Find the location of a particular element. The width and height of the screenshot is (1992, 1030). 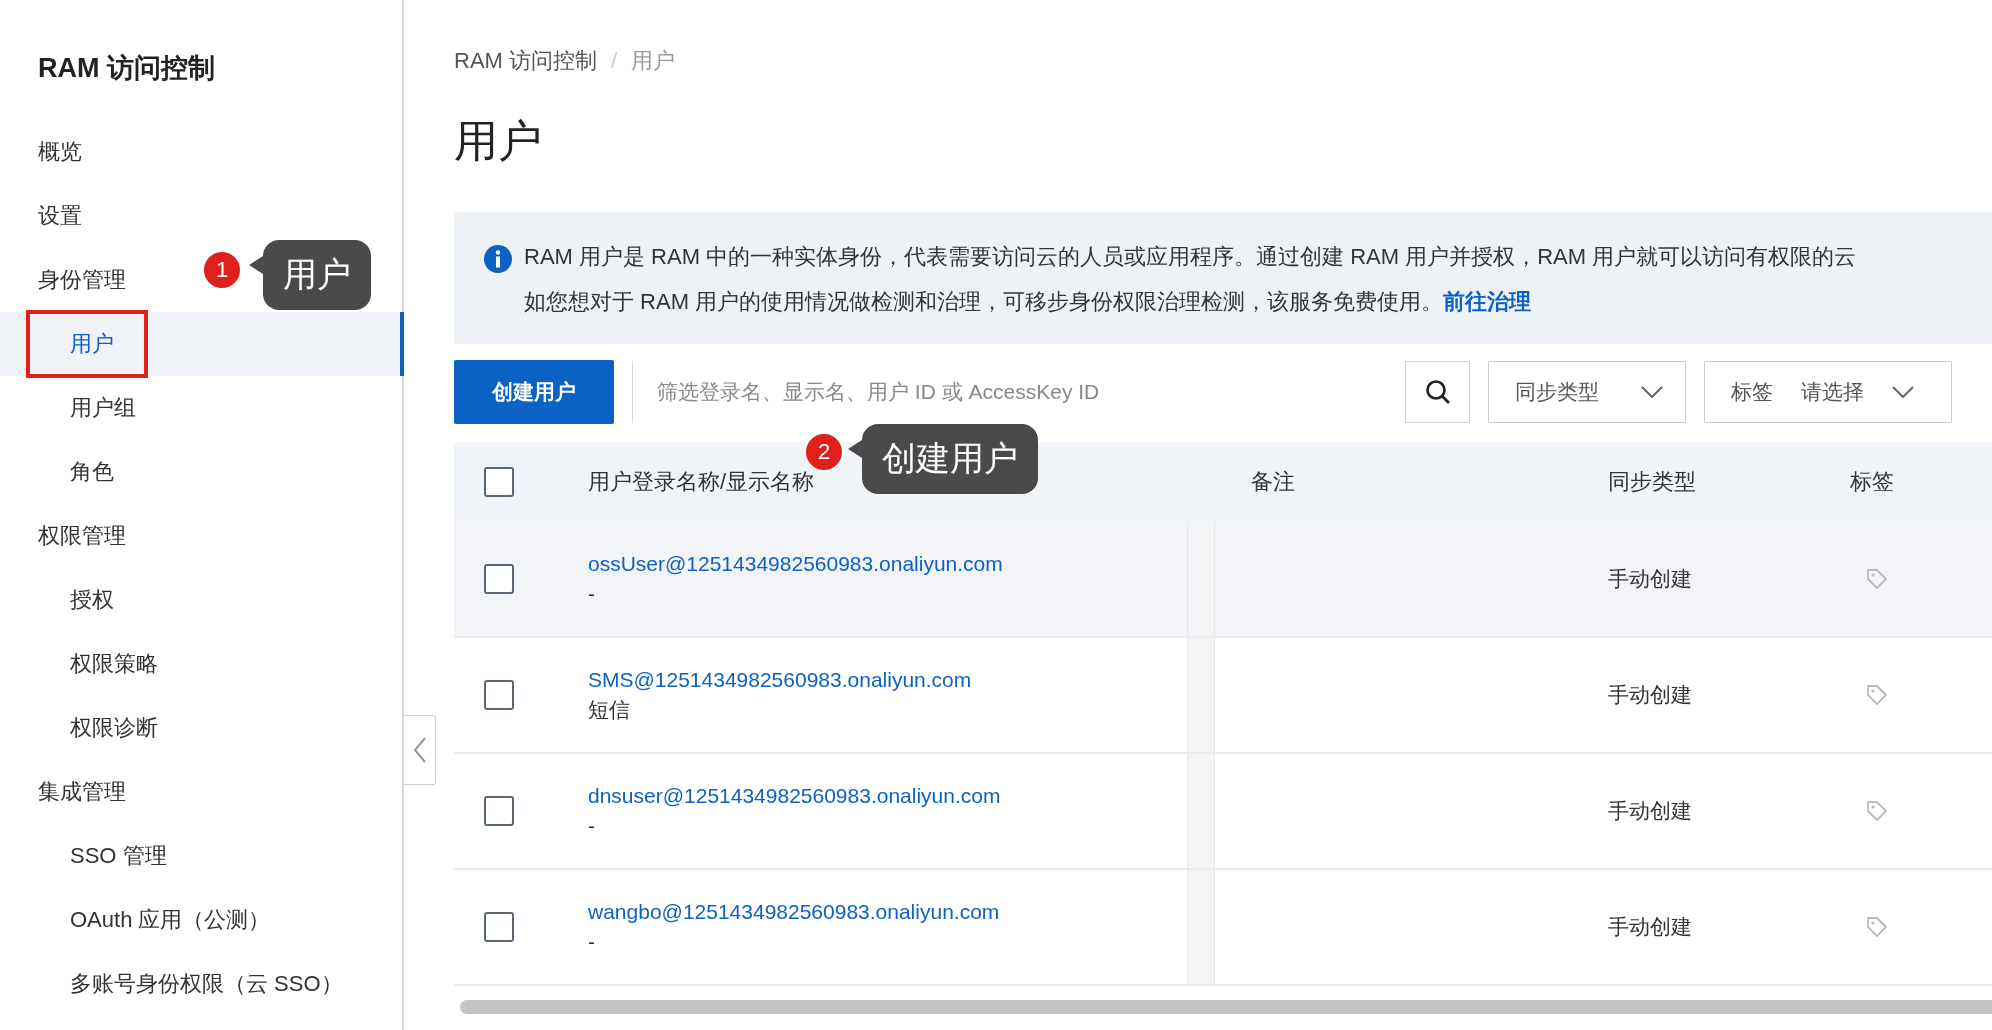

user-login-link: dnsuser@1251434982560983.onaliyun.com is located at coordinates (871, 796).